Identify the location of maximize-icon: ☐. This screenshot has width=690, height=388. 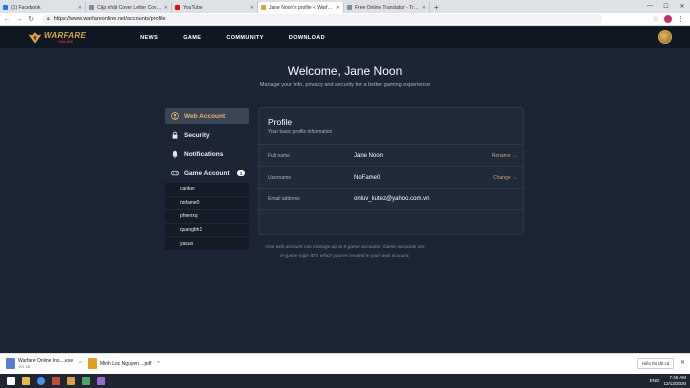
(666, 6).